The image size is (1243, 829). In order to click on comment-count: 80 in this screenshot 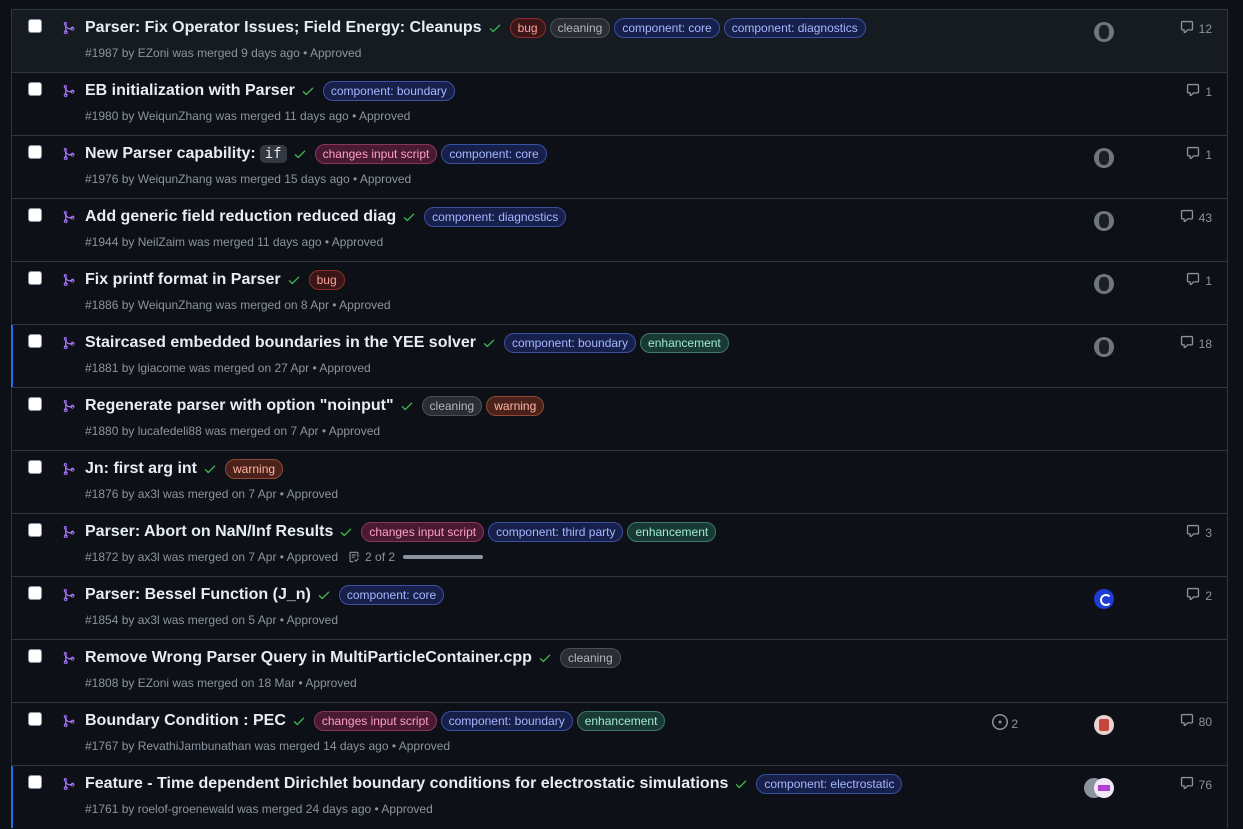, I will do `click(1205, 721)`.